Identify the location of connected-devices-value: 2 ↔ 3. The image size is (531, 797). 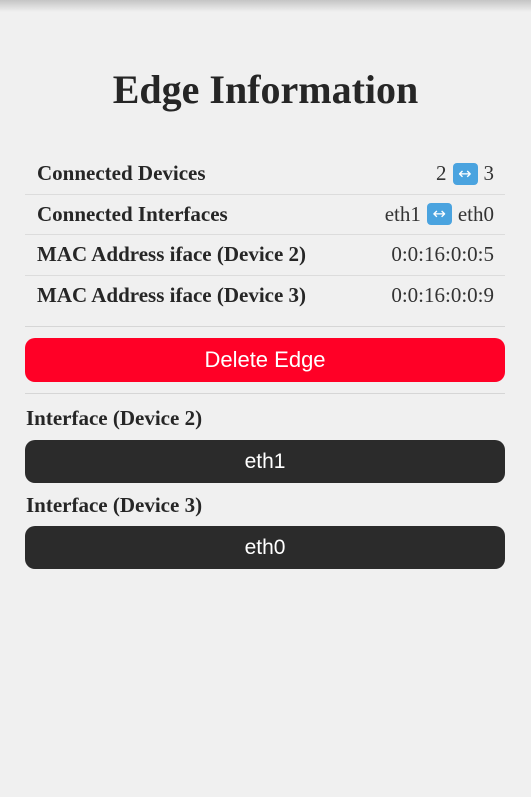
(465, 173).